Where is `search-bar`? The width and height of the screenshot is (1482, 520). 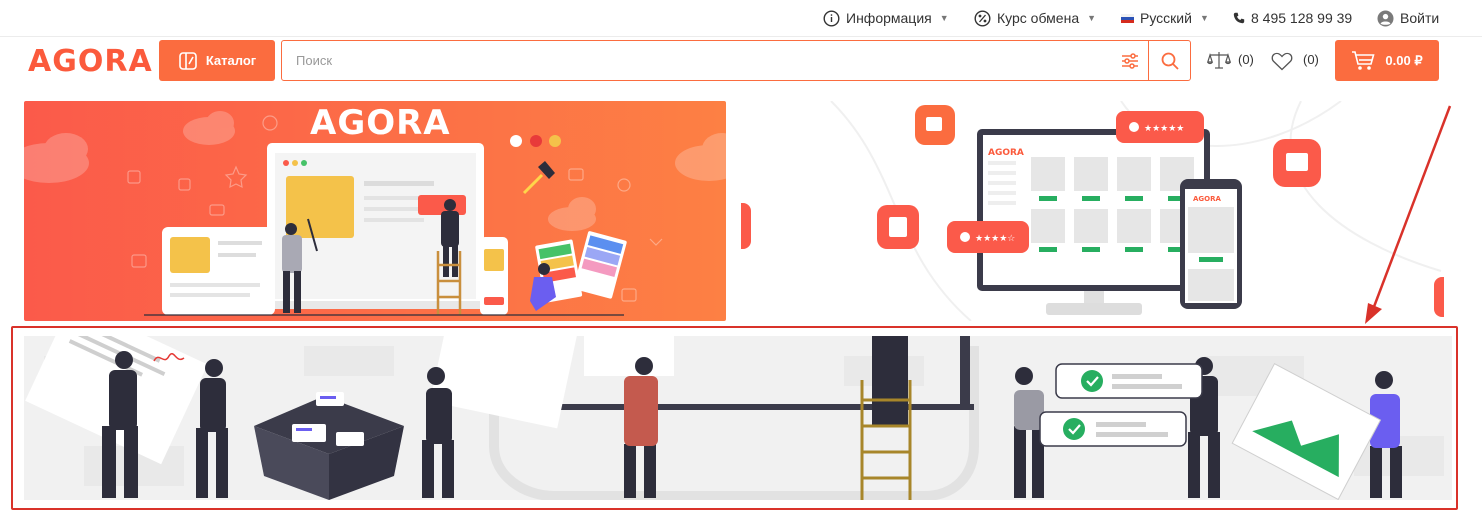 search-bar is located at coordinates (736, 60).